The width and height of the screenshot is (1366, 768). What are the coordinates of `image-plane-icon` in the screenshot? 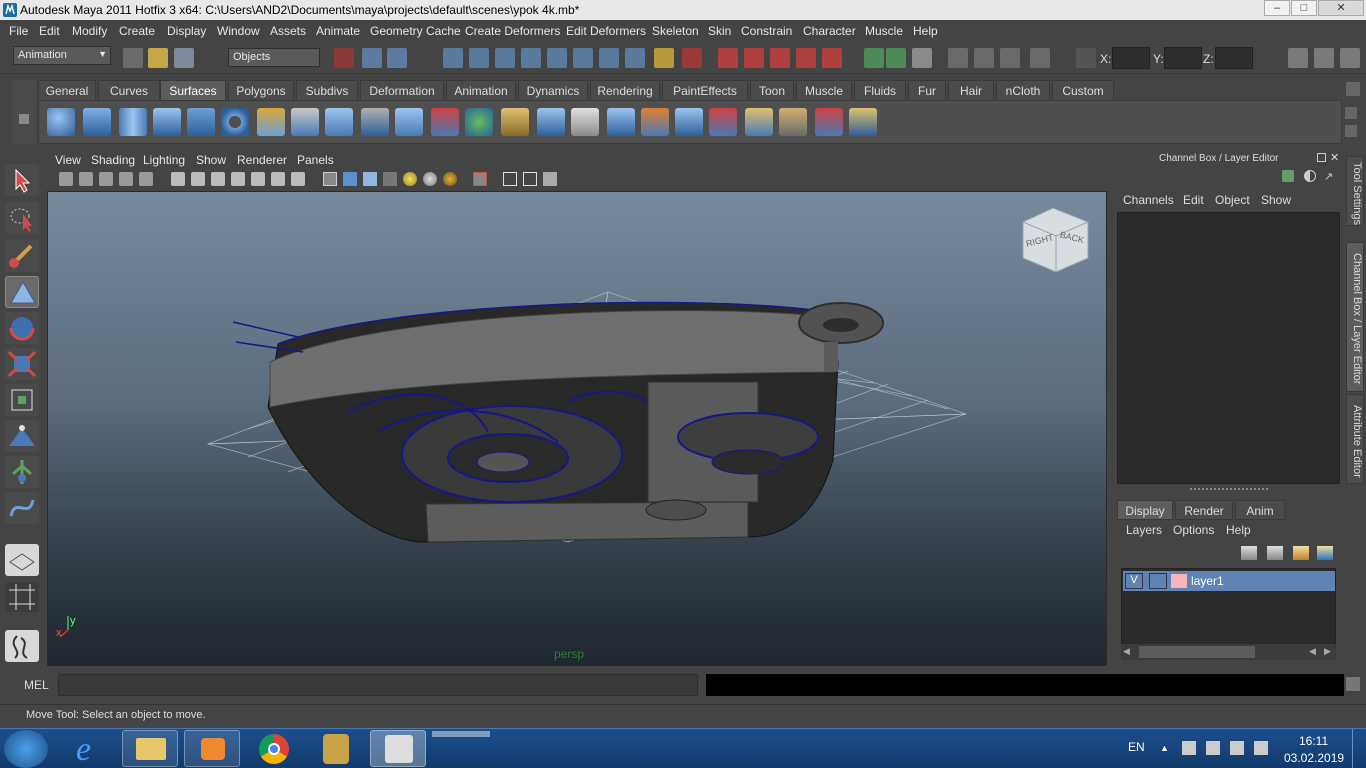 It's located at (126, 179).